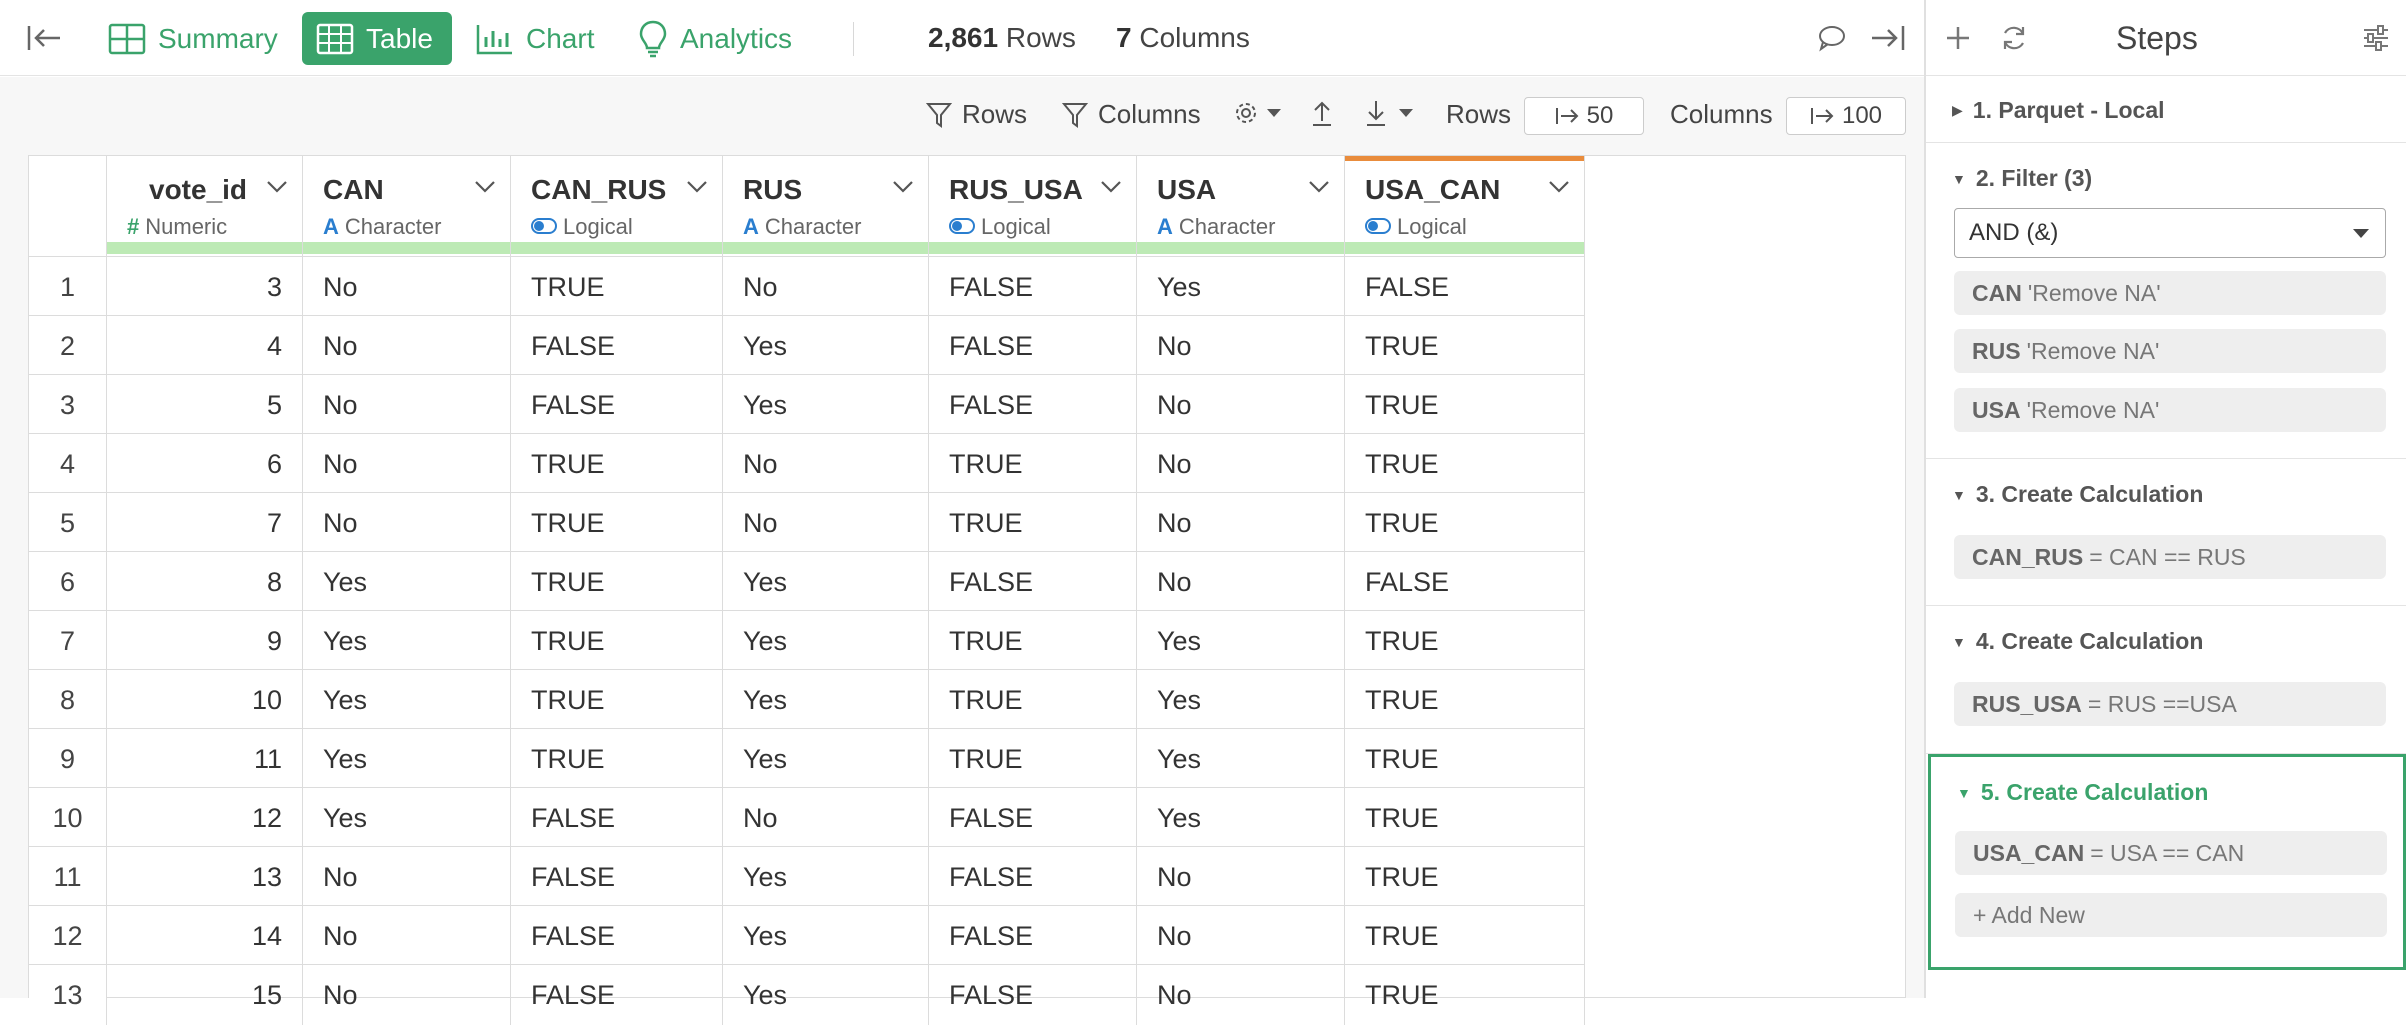  What do you see at coordinates (205, 700) in the screenshot?
I see `table-cell: 10` at bounding box center [205, 700].